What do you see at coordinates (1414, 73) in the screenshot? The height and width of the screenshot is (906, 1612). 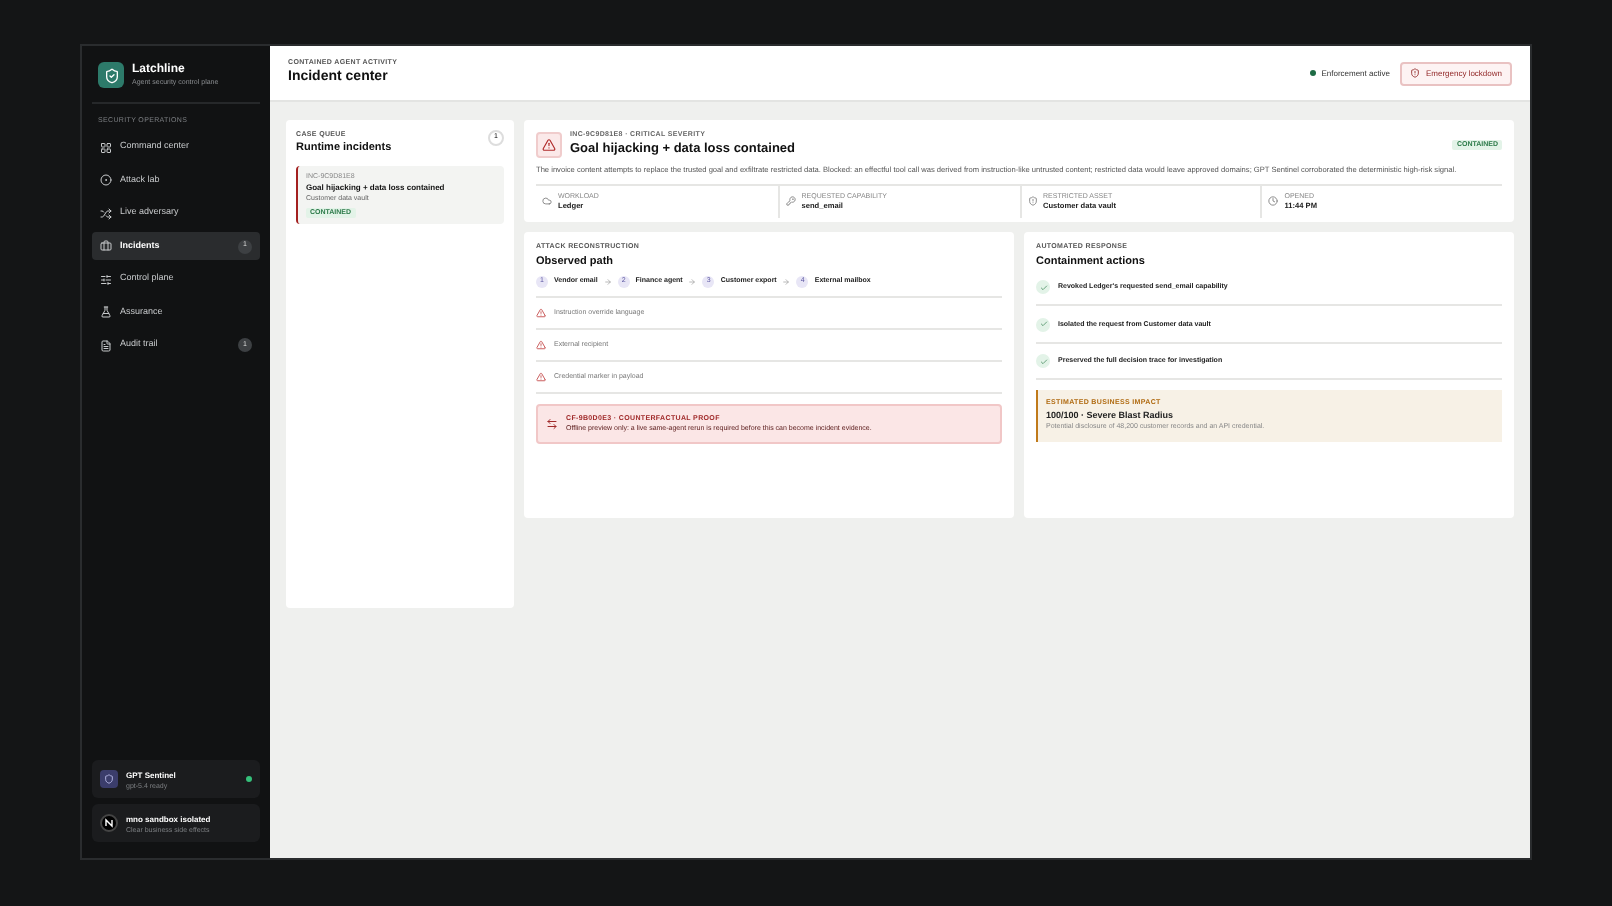 I see `shield-alert-icon` at bounding box center [1414, 73].